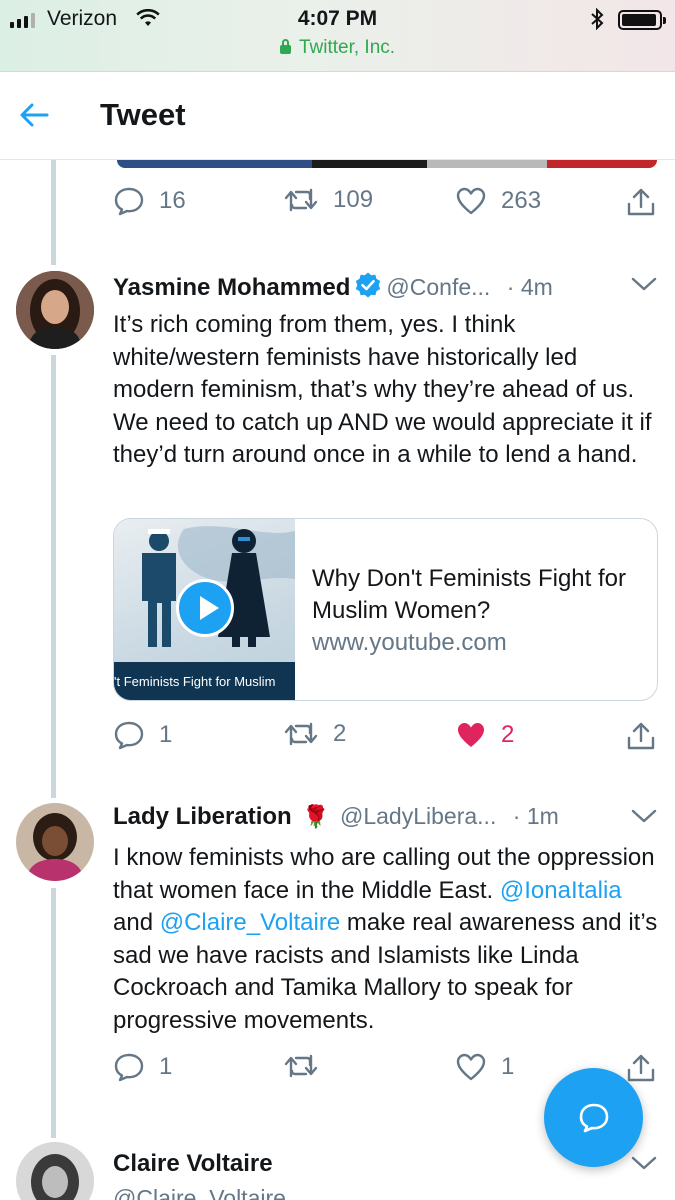  What do you see at coordinates (387, 164) in the screenshot?
I see `previous-tweet-media` at bounding box center [387, 164].